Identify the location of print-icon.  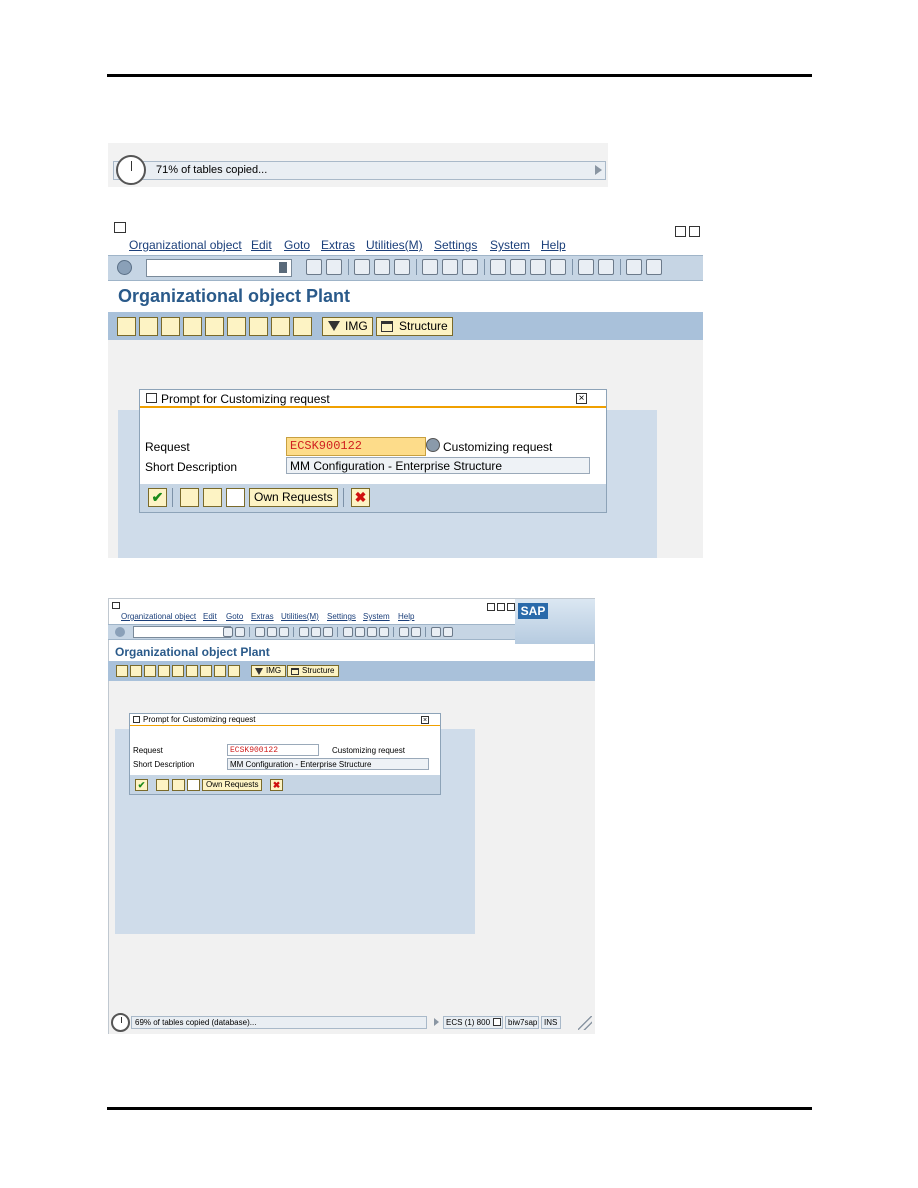
(304, 632).